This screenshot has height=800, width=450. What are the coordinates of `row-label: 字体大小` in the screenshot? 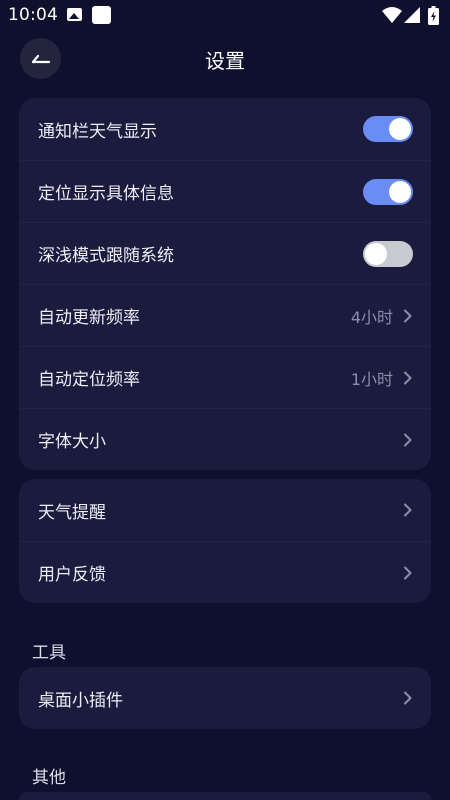 It's located at (72, 442).